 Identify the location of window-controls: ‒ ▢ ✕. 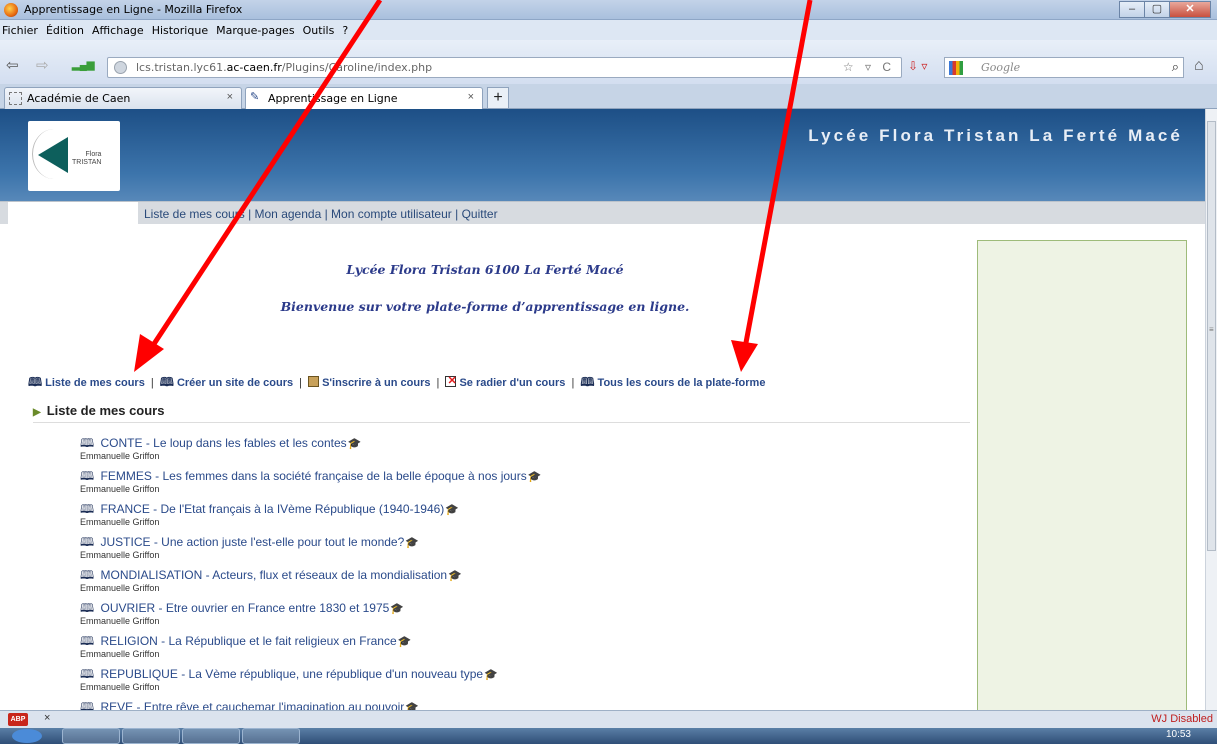
(1165, 9).